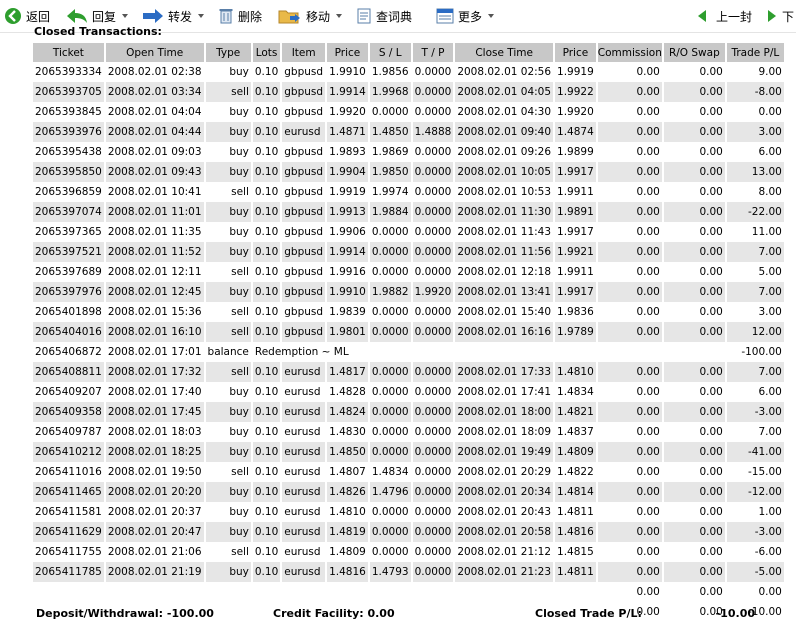 This screenshot has height=628, width=796. Describe the element at coordinates (173, 16) in the screenshot. I see `forward-button: 转发` at that location.